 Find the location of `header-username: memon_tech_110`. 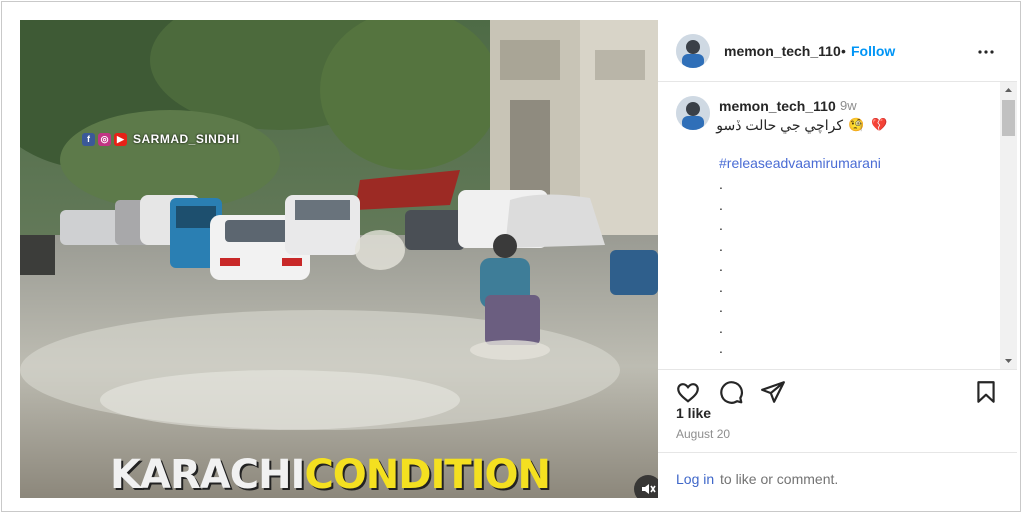

header-username: memon_tech_110 is located at coordinates (782, 51).